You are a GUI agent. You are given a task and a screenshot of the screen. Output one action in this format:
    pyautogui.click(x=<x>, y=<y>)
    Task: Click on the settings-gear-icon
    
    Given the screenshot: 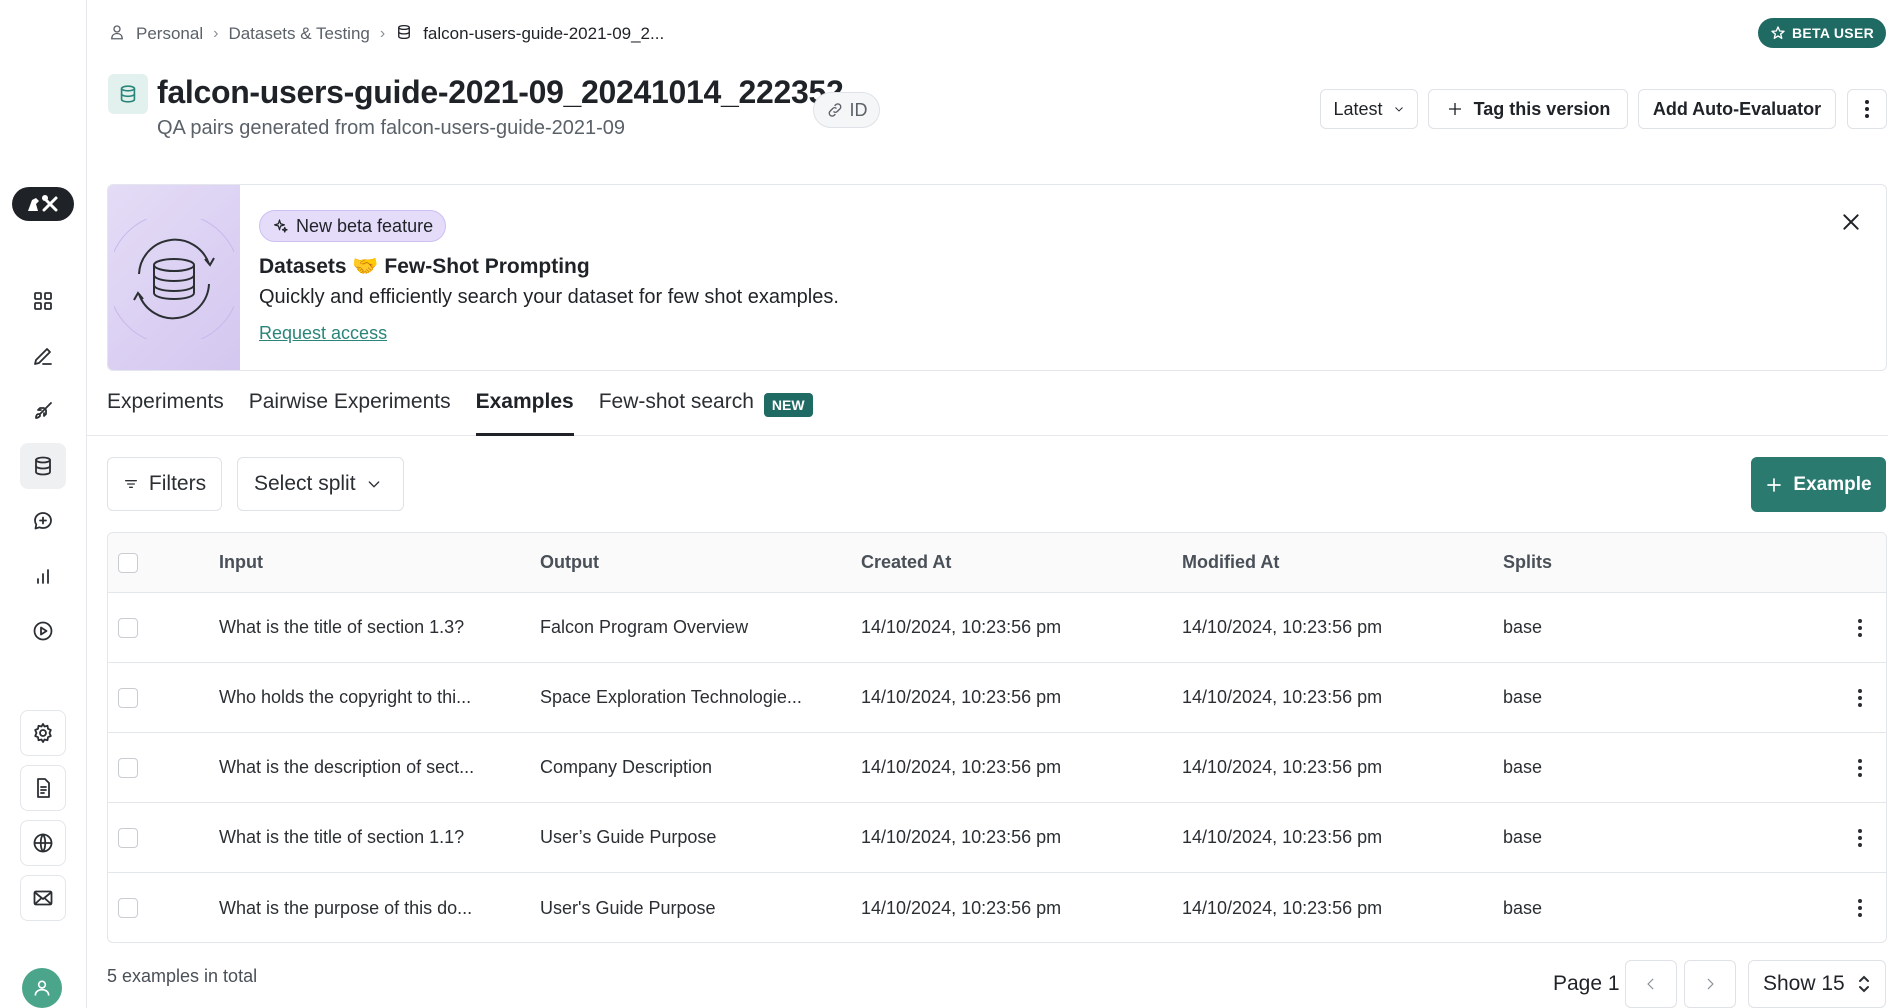 What is the action you would take?
    pyautogui.click(x=43, y=733)
    